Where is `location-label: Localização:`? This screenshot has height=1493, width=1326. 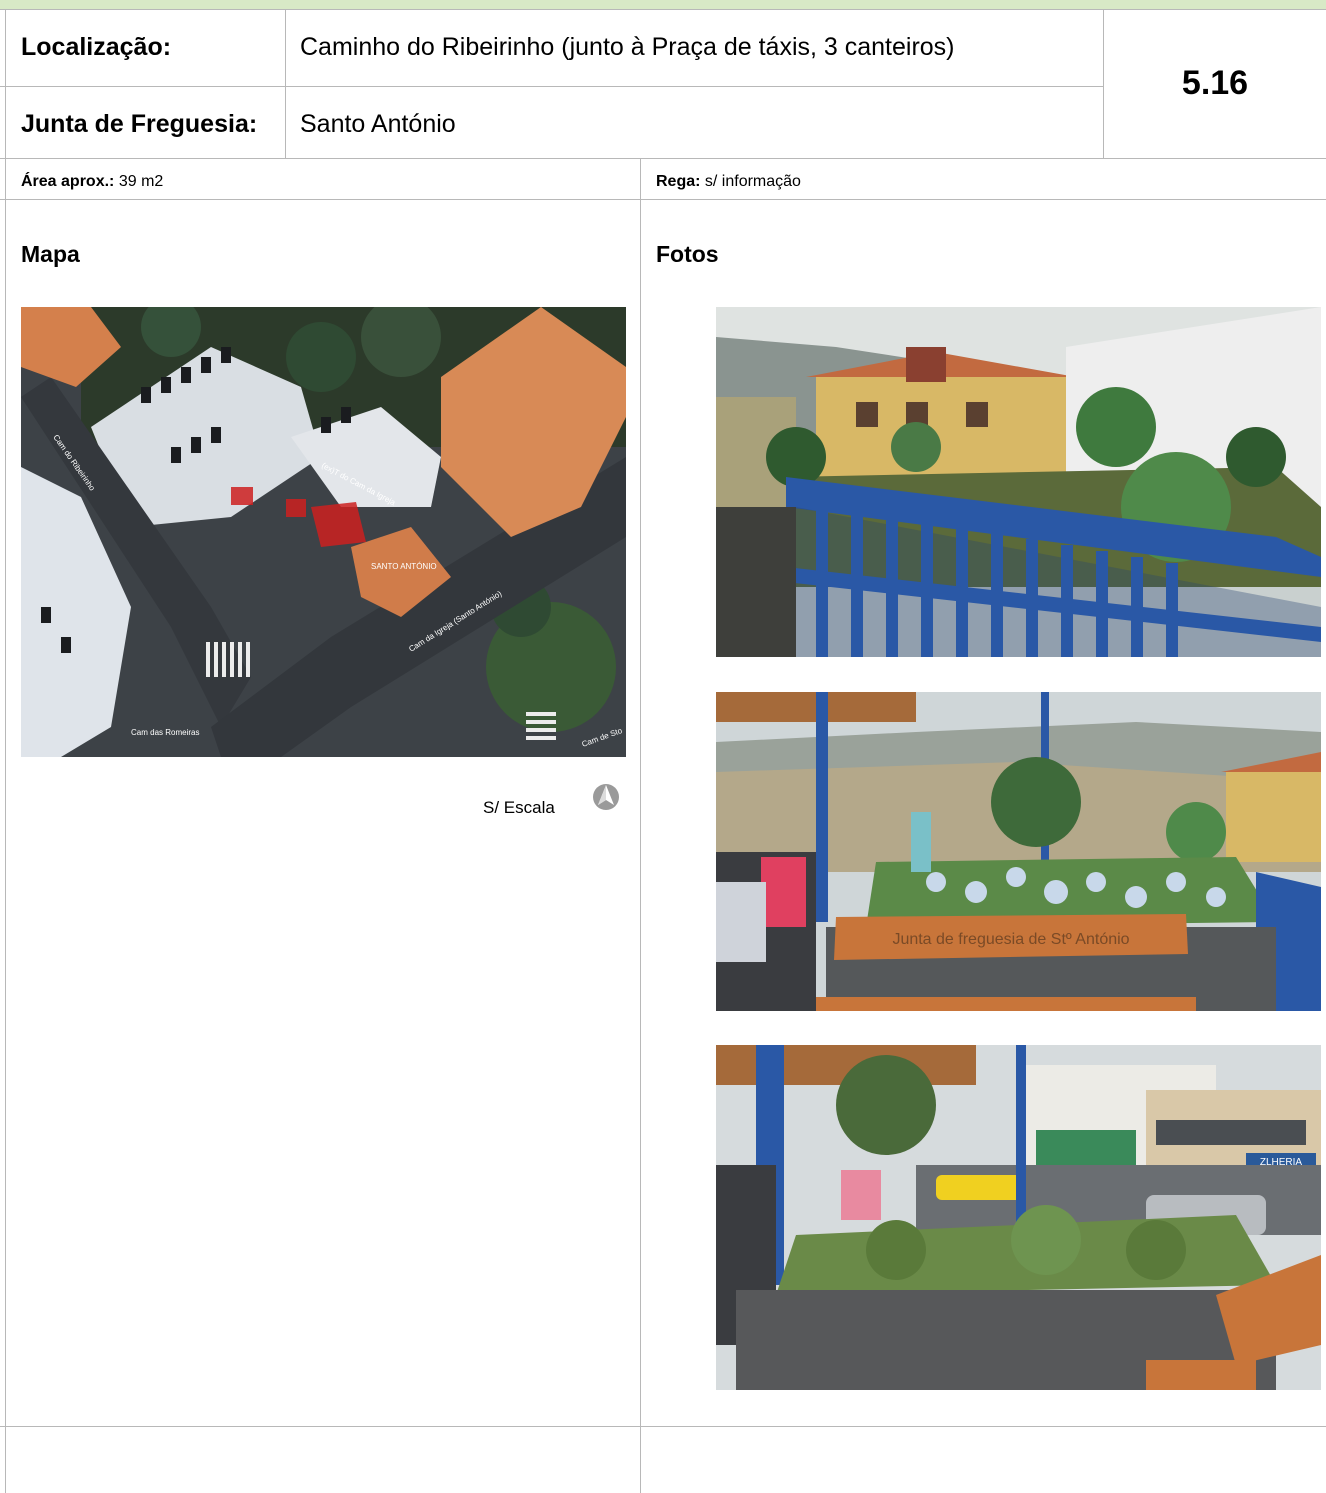 location-label: Localização: is located at coordinates (96, 47).